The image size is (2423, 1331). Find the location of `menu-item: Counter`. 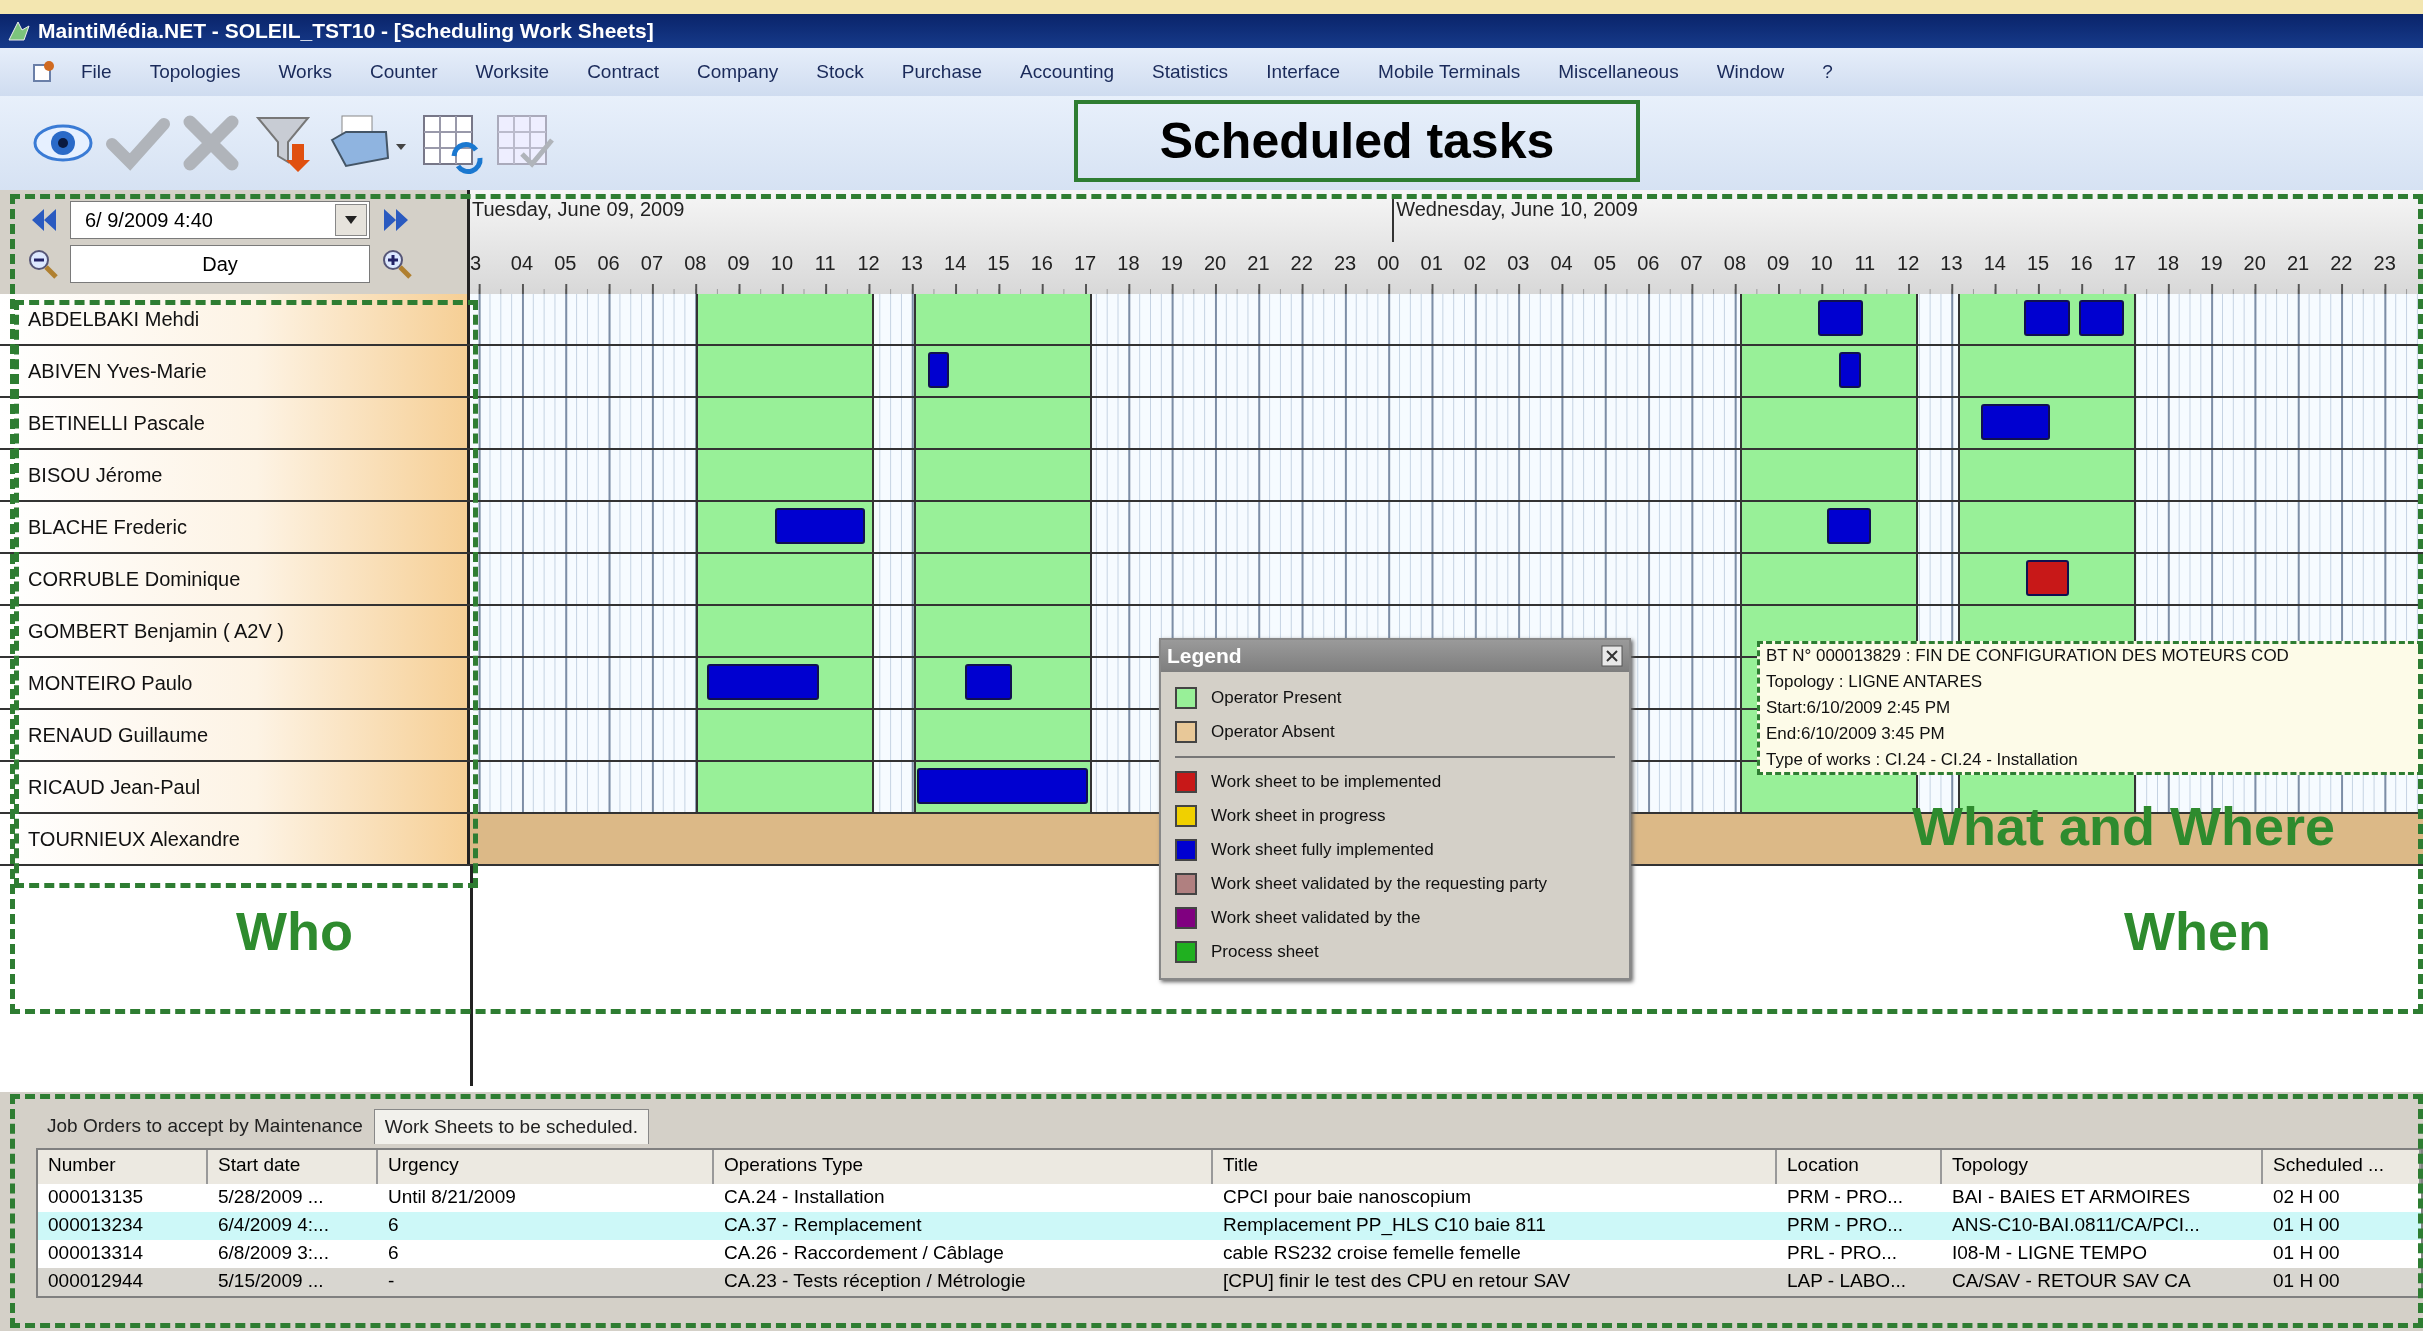

menu-item: Counter is located at coordinates (403, 72).